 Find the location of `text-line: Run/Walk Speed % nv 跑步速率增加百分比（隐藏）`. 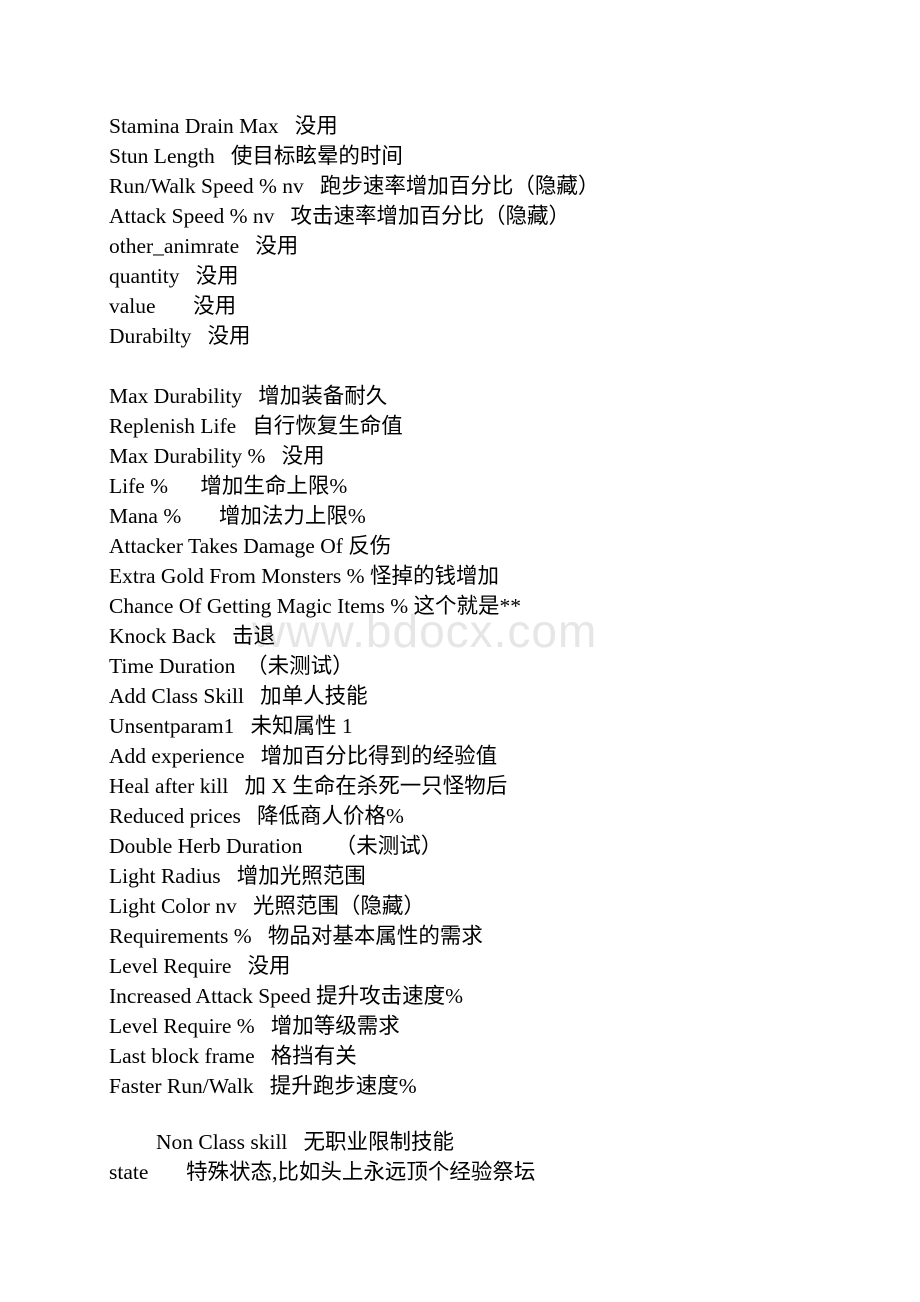

text-line: Run/Walk Speed % nv 跑步速率增加百分比（隐藏） is located at coordinates (354, 186).